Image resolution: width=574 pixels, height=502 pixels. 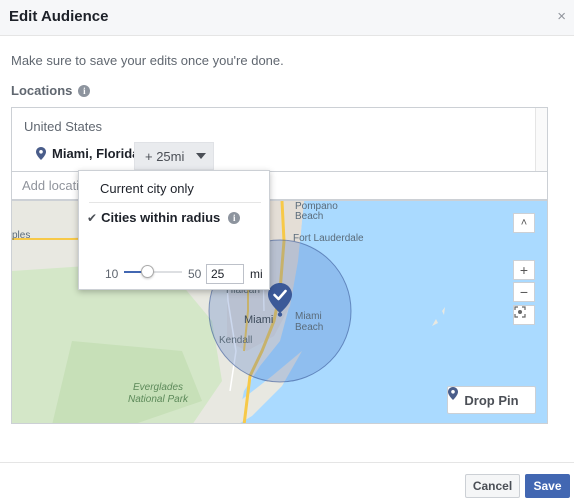 I want to click on map-label-pompano-beach: Beach, so click(x=309, y=216).